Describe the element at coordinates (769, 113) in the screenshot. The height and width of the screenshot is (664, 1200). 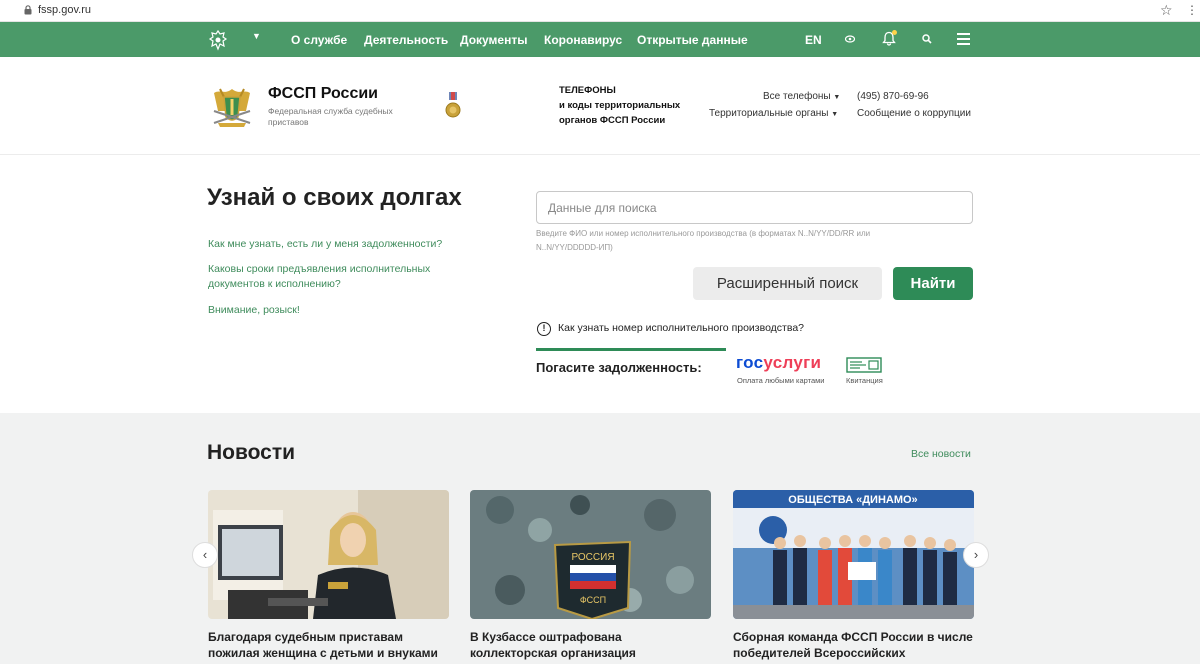
I see `regional-label: Территориальные органы` at that location.